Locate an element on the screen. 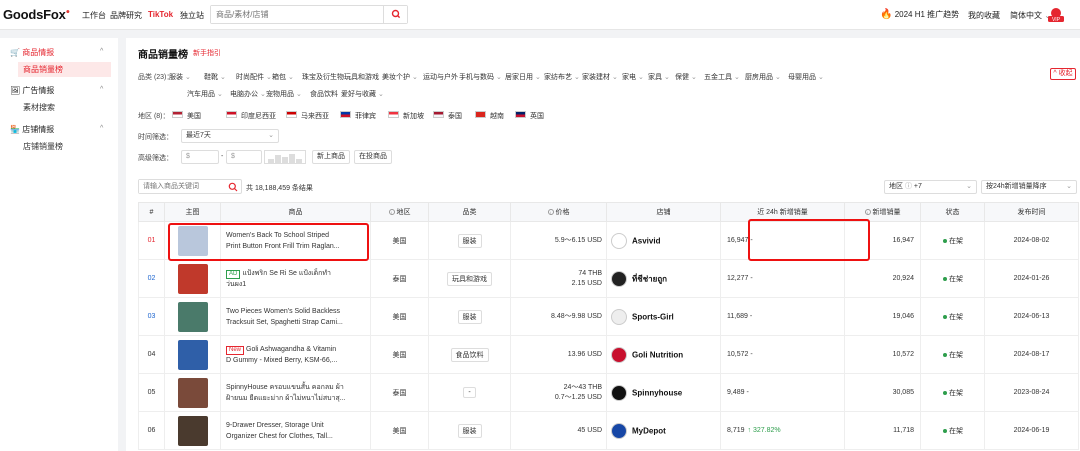 This screenshot has width=1080, height=451. shop-cell: ที่ชีช่ายถูก is located at coordinates (663, 278).